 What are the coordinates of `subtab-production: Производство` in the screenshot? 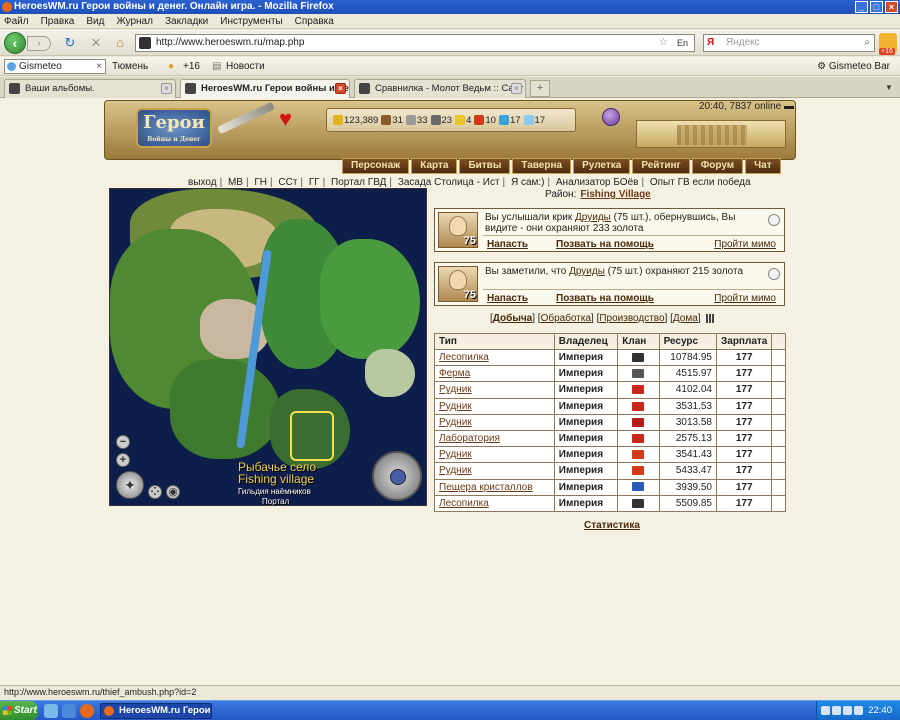 It's located at (631, 318).